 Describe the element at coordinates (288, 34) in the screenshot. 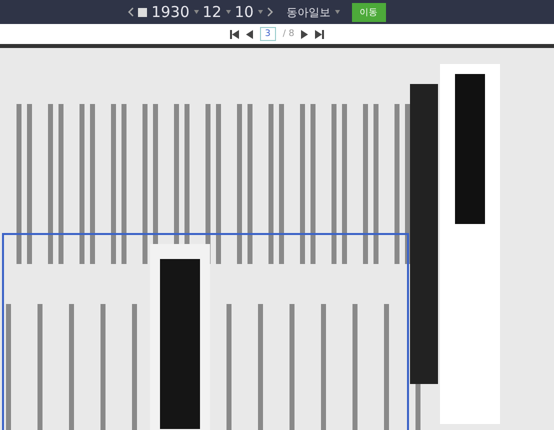

I see `page-total: / 8` at that location.